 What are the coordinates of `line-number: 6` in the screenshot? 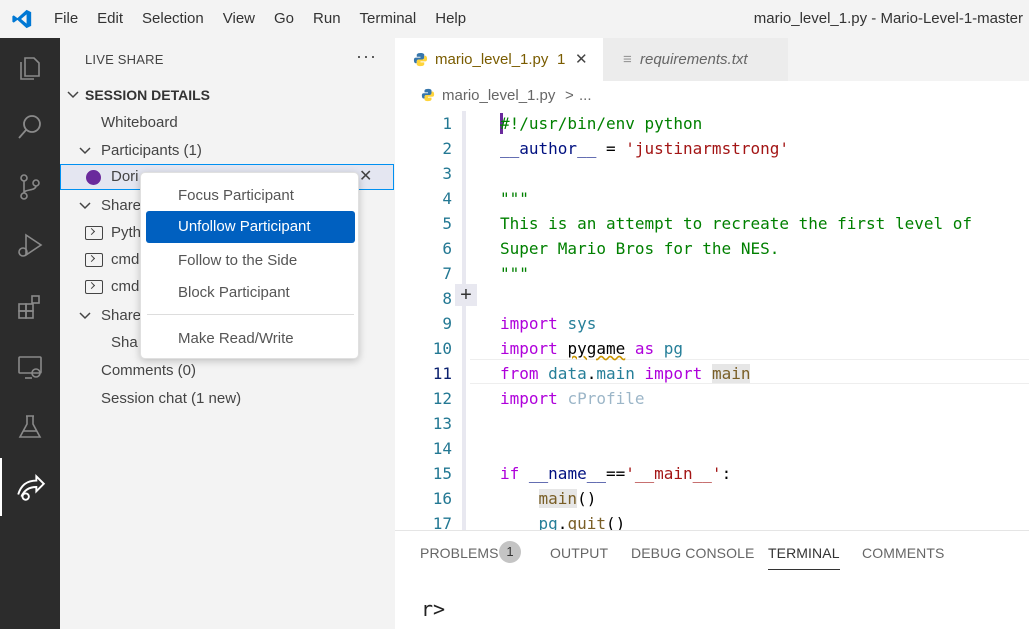 It's located at (447, 248).